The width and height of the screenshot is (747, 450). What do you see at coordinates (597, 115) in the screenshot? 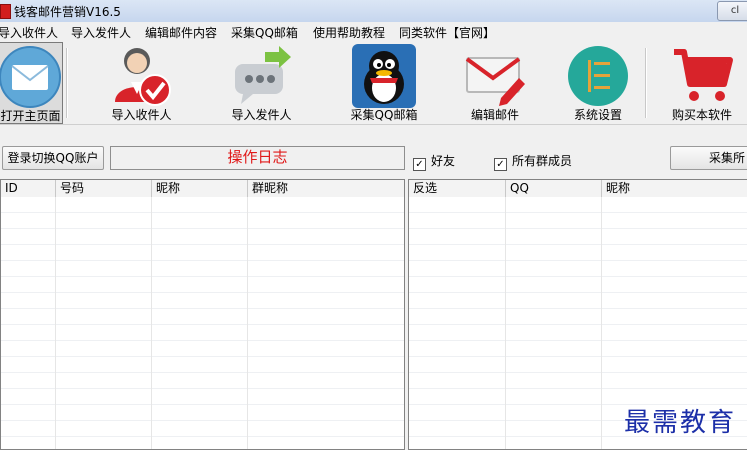
I see `toolbar-label: 系统设置` at bounding box center [597, 115].